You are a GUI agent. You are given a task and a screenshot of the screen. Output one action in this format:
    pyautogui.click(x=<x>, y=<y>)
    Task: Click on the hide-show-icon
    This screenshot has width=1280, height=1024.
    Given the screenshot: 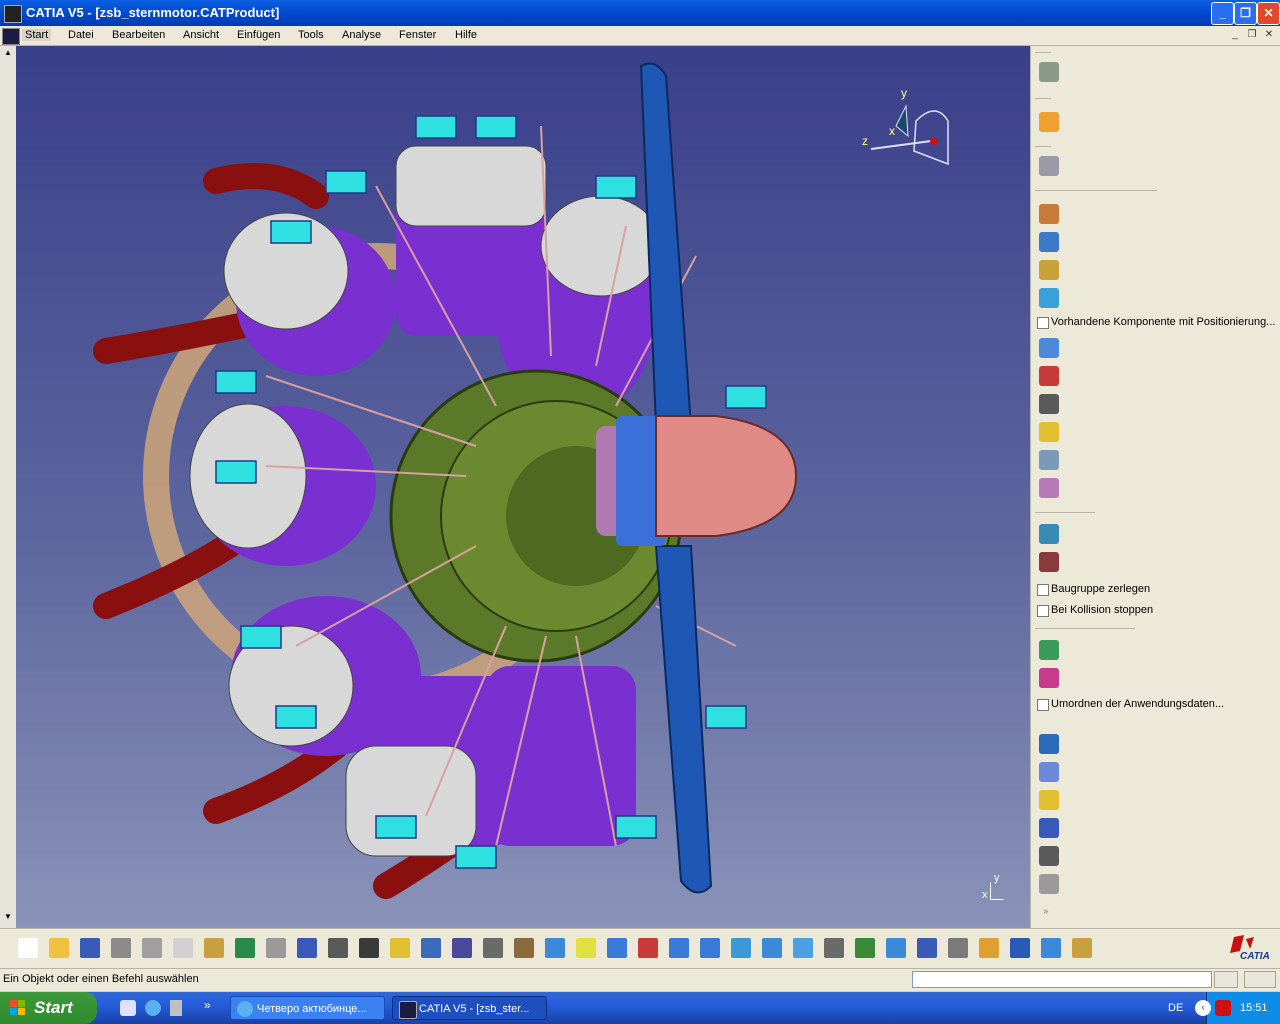 What is the action you would take?
    pyautogui.click(x=865, y=948)
    